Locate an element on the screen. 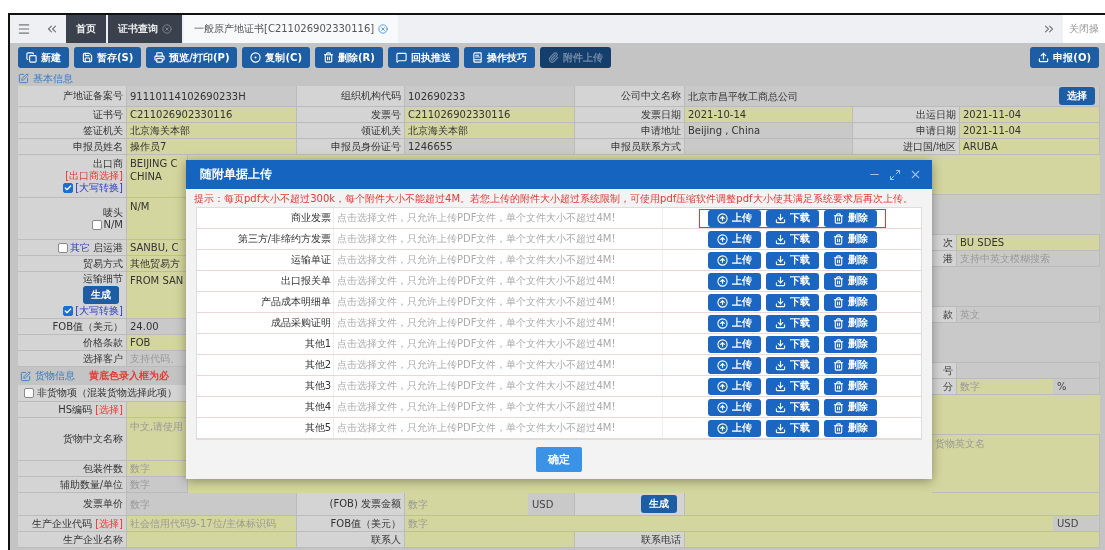  input-field: 1246655 is located at coordinates (490, 147).